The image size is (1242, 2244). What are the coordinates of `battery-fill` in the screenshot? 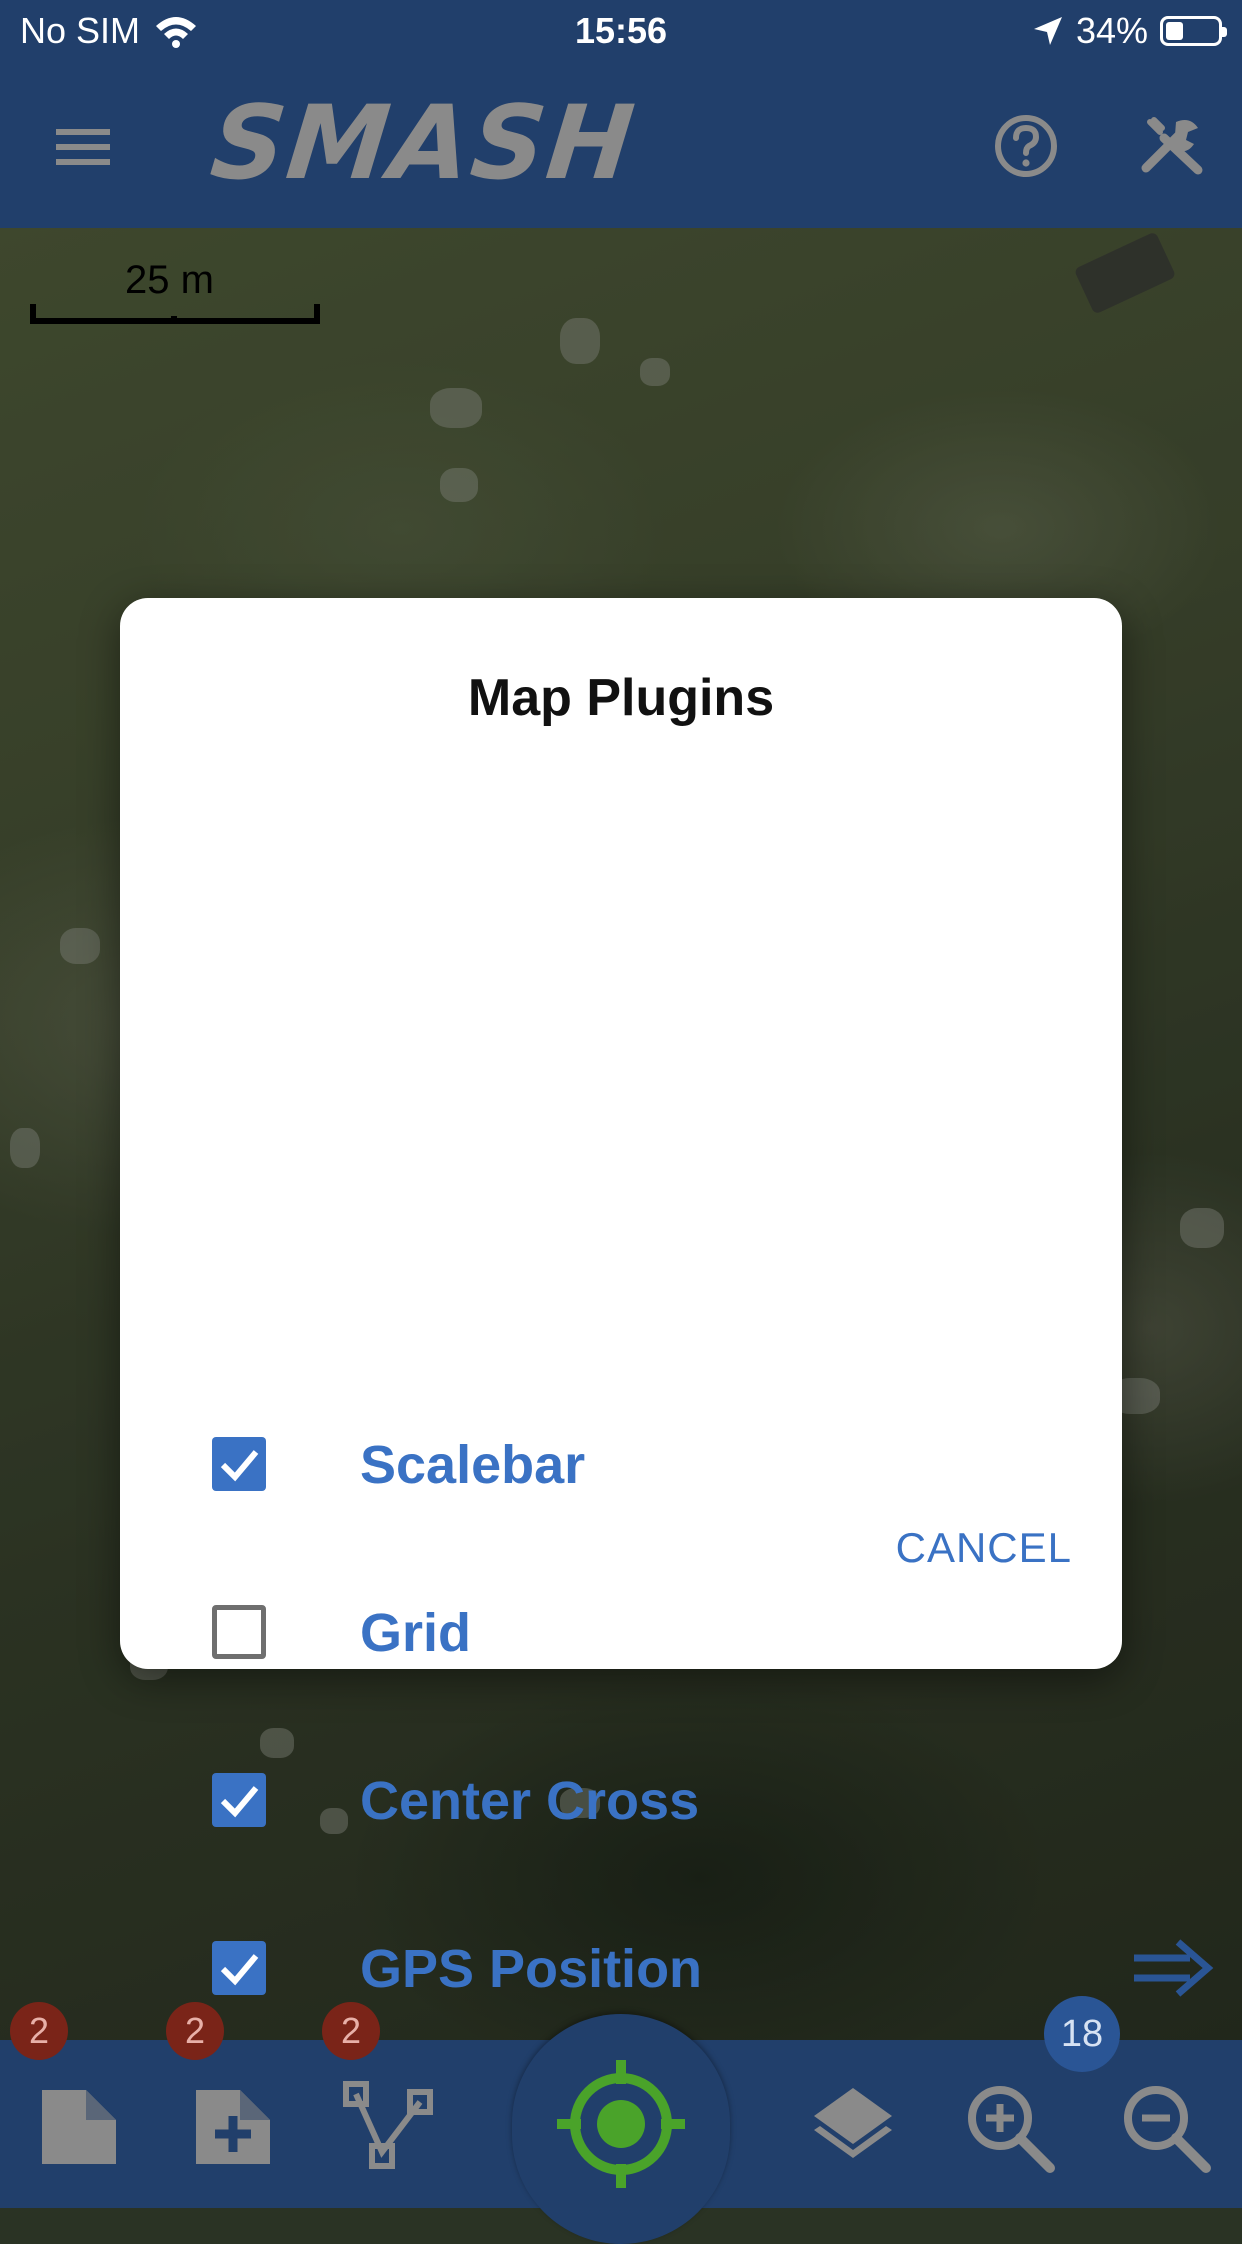 It's located at (1174, 31).